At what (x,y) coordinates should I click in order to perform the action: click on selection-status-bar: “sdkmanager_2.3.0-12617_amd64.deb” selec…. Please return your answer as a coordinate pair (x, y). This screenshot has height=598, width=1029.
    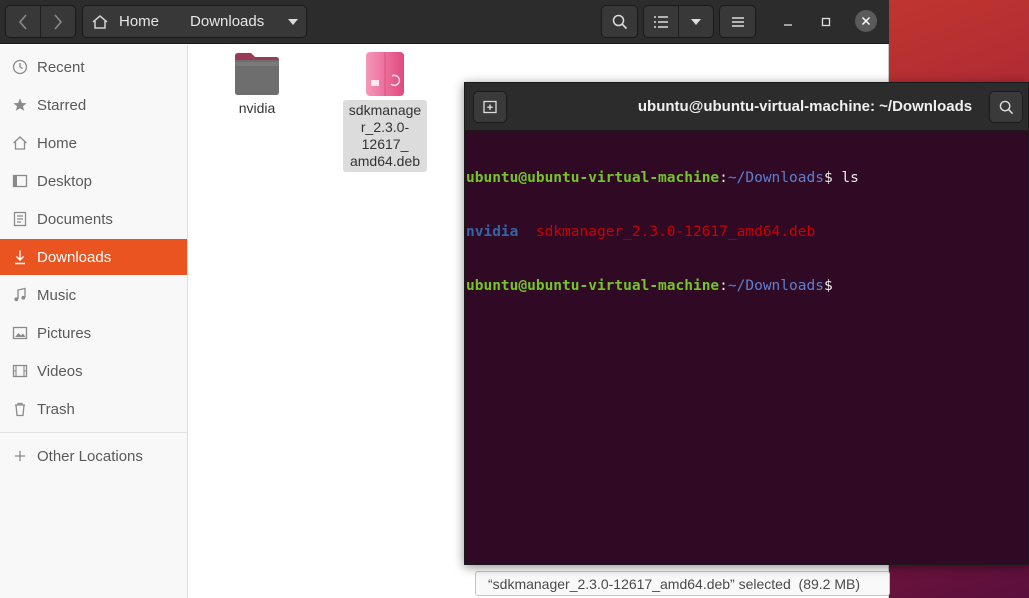
    Looking at the image, I should click on (682, 583).